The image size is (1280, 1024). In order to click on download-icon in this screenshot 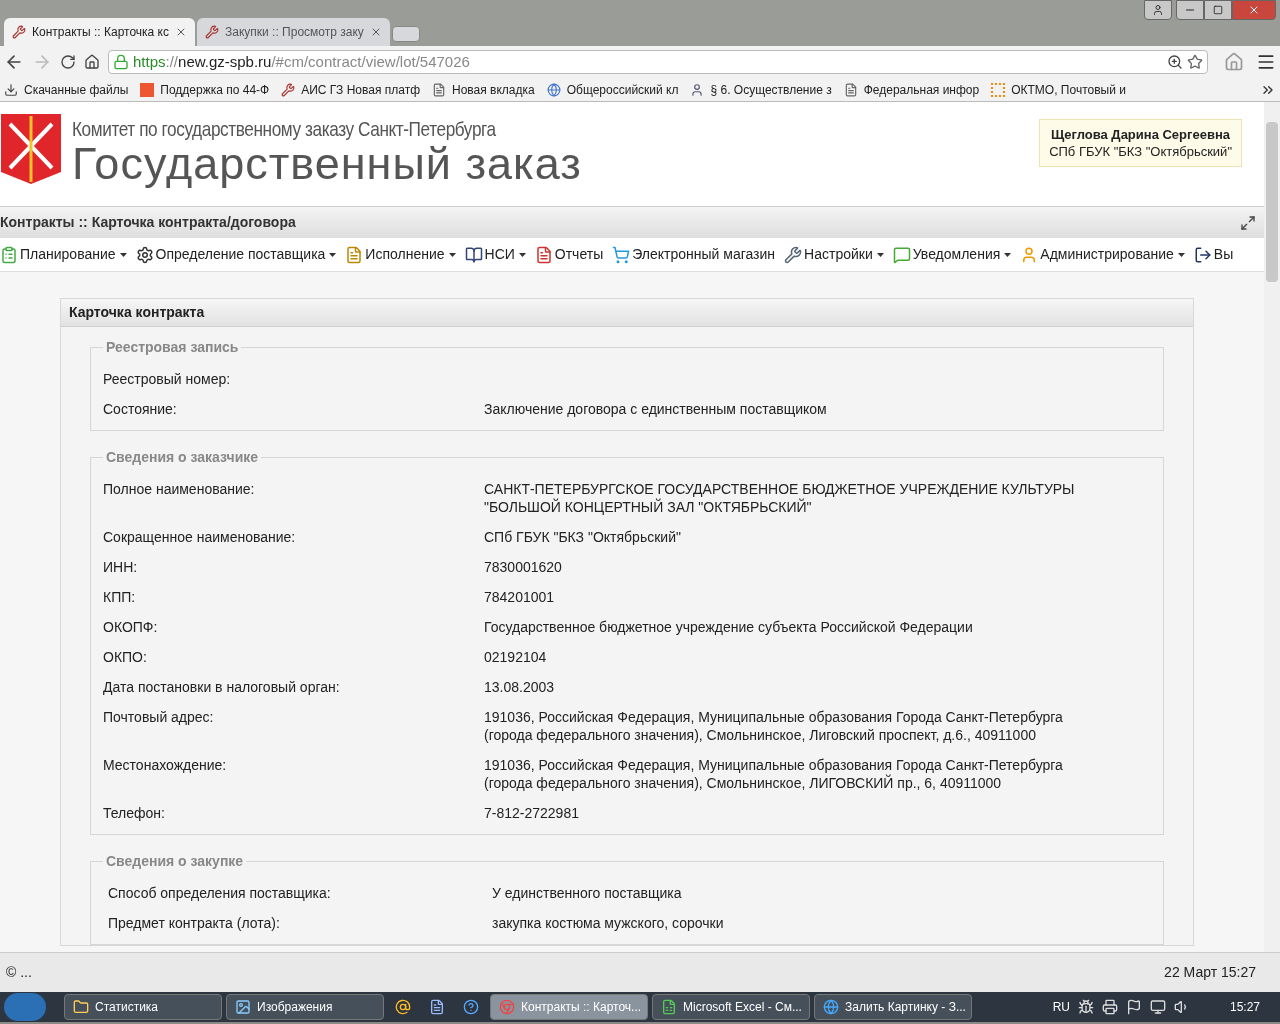, I will do `click(11, 89)`.